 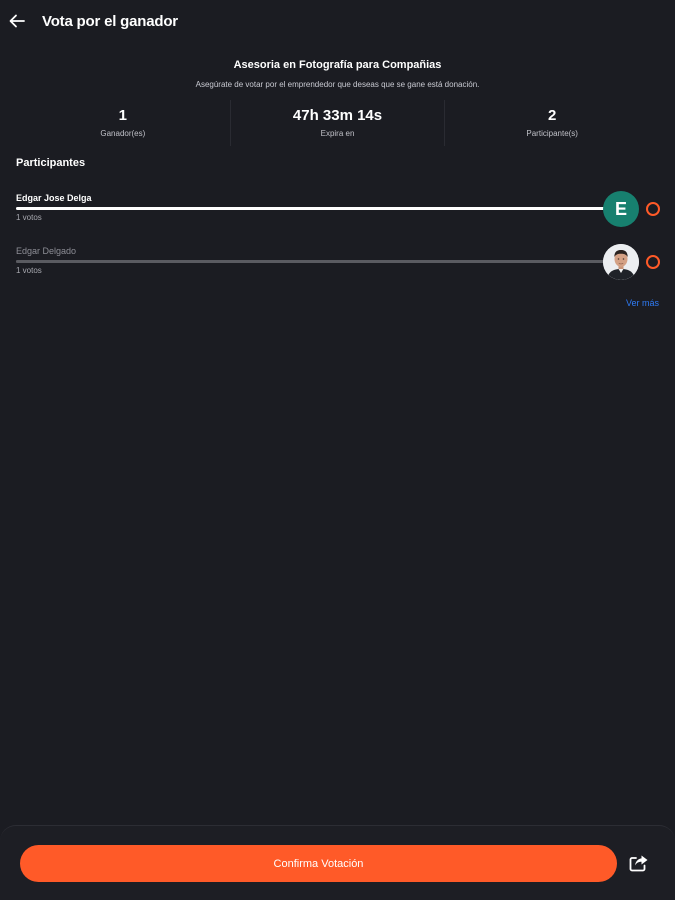 I want to click on stat-label: Ganador(es), so click(x=123, y=133).